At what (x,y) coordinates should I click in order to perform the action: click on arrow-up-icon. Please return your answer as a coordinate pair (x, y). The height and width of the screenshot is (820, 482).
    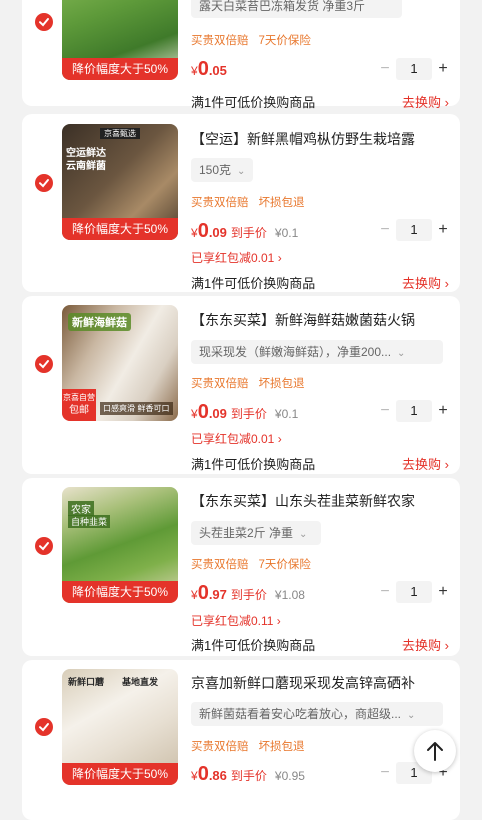
    Looking at the image, I should click on (435, 751).